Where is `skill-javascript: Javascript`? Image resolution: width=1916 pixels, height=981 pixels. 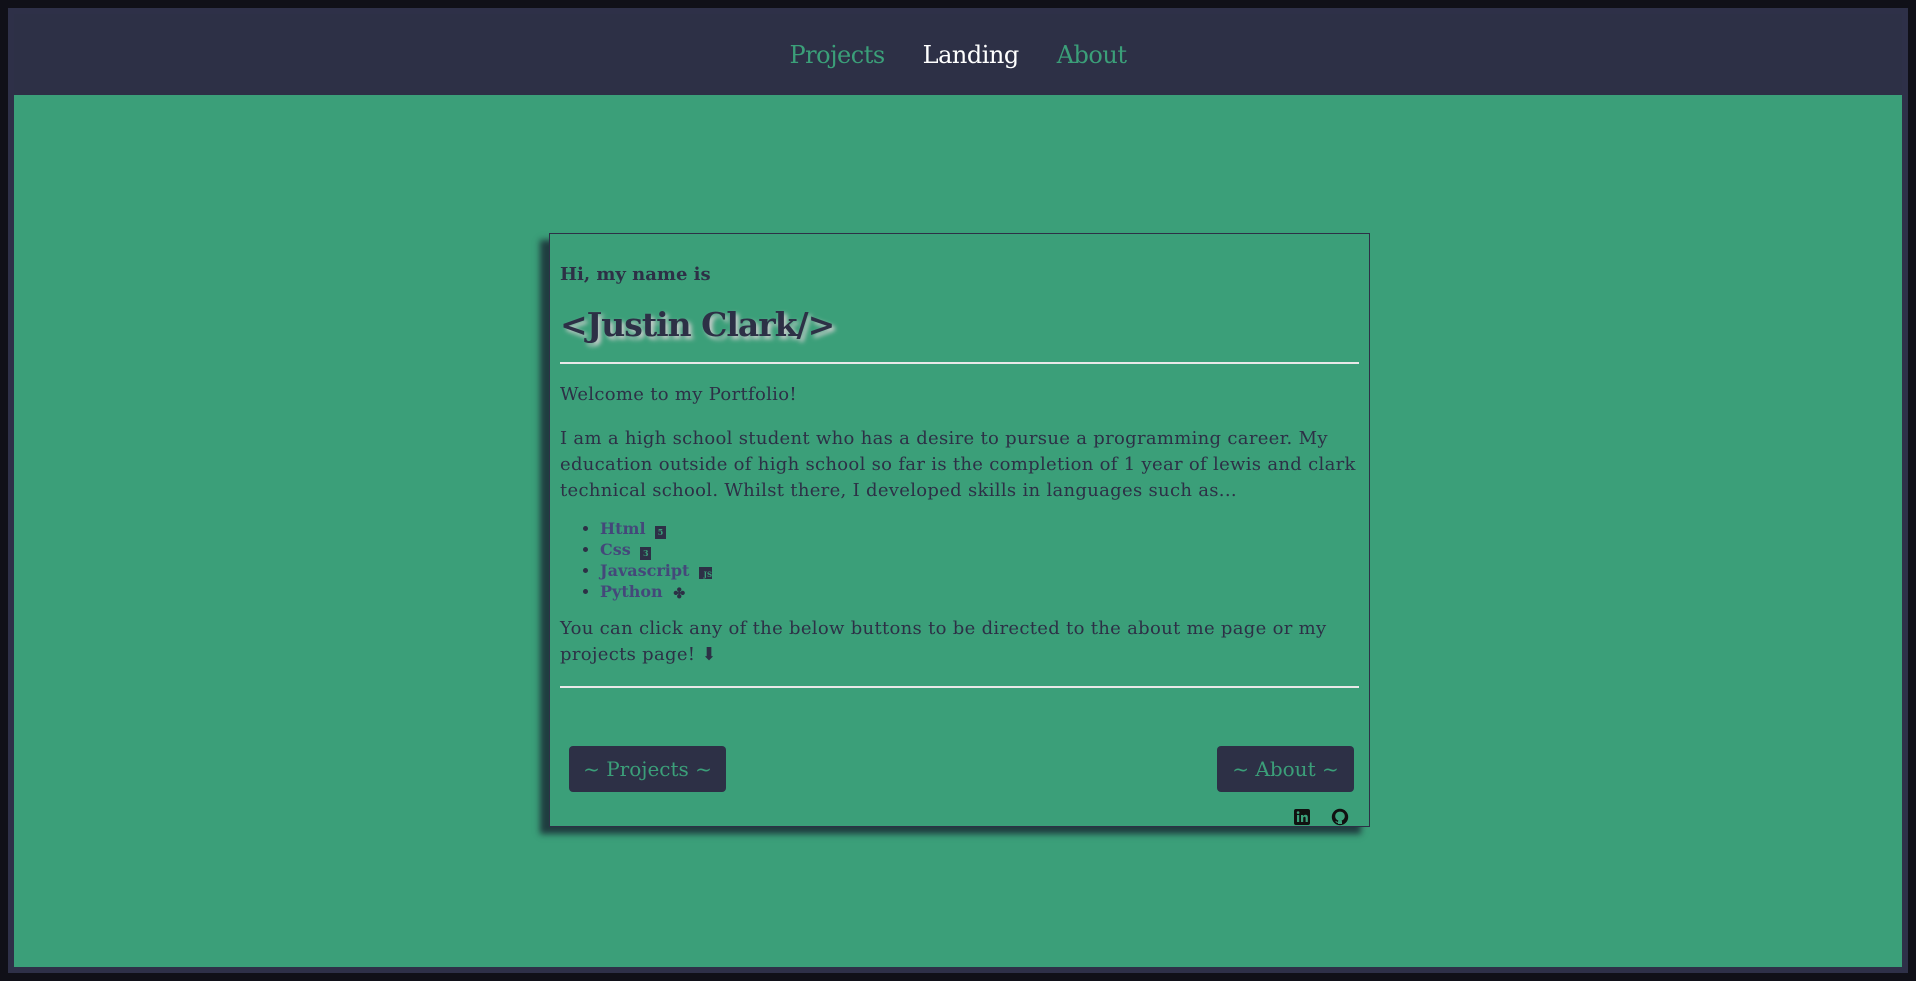 skill-javascript: Javascript is located at coordinates (645, 570).